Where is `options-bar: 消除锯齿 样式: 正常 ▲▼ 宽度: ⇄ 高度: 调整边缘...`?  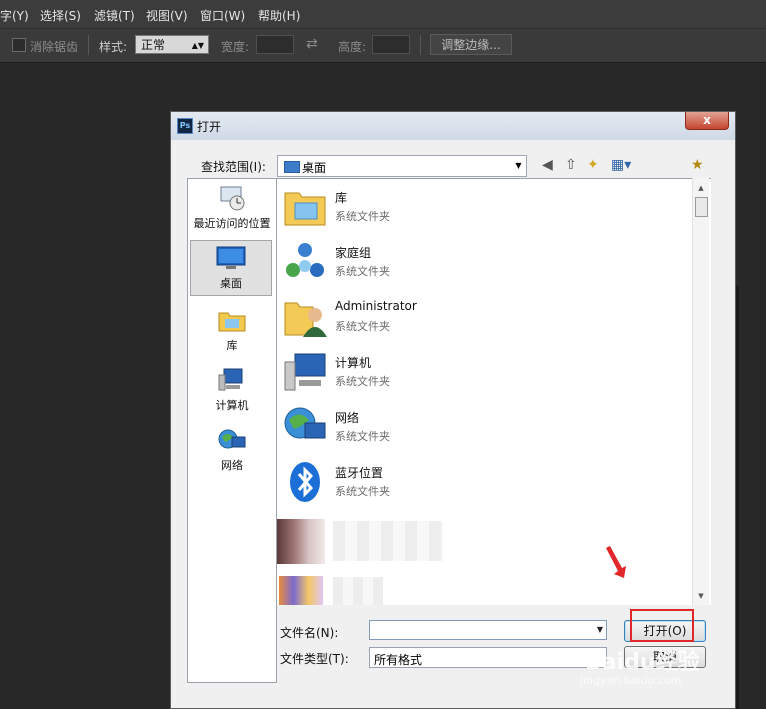 options-bar: 消除锯齿 样式: 正常 ▲▼ 宽度: ⇄ 高度: 调整边缘... is located at coordinates (383, 45).